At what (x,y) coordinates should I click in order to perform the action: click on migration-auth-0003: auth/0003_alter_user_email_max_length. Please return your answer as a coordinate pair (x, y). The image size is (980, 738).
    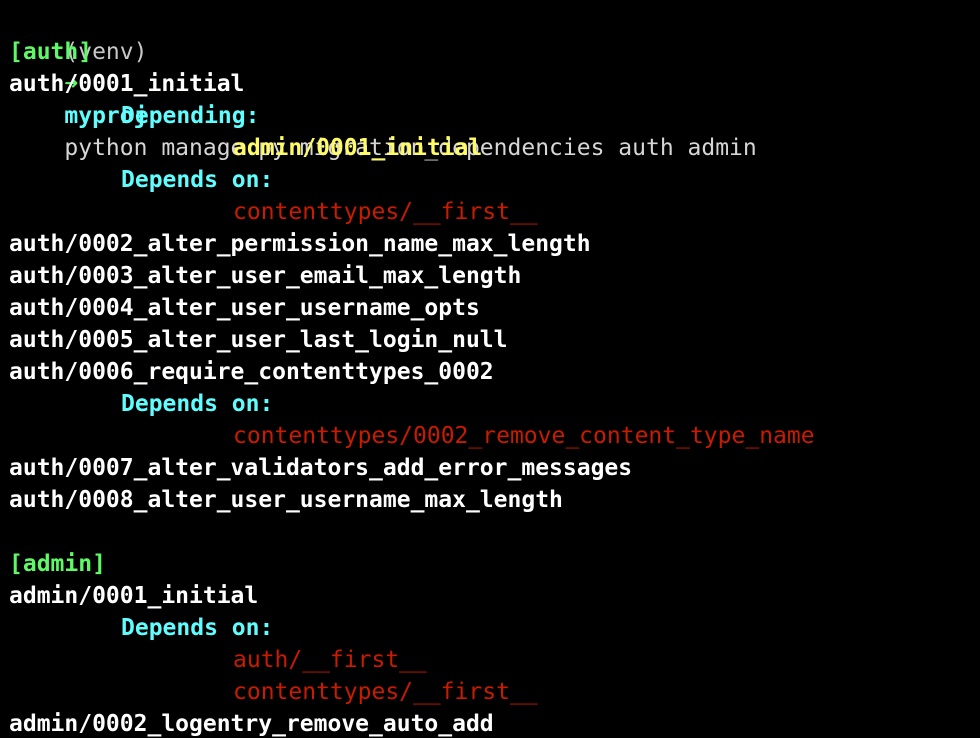
    Looking at the image, I should click on (265, 276).